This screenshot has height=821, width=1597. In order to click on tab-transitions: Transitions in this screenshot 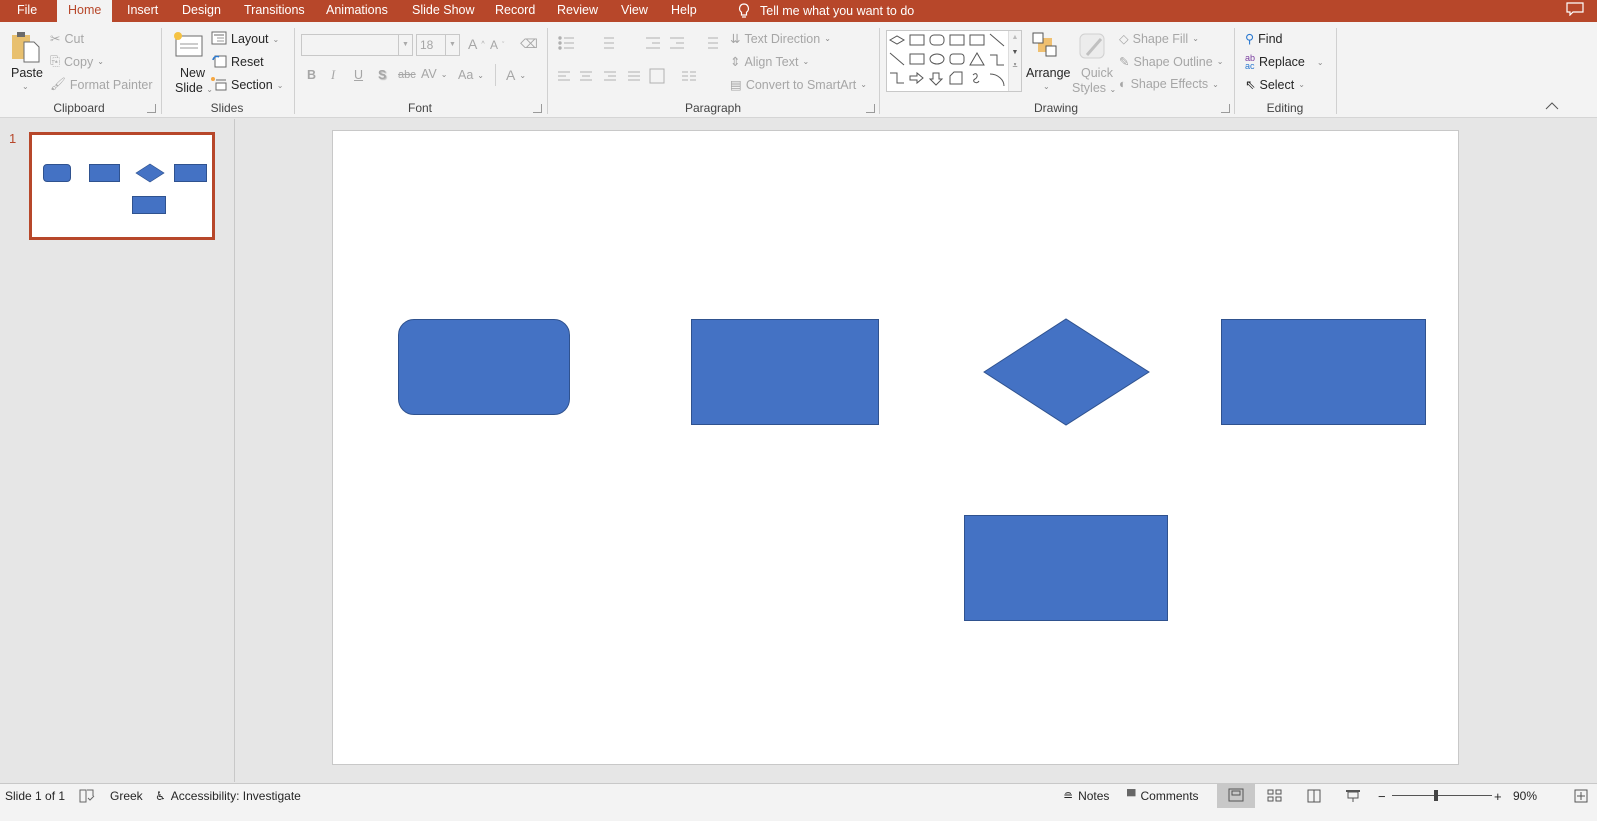, I will do `click(274, 11)`.